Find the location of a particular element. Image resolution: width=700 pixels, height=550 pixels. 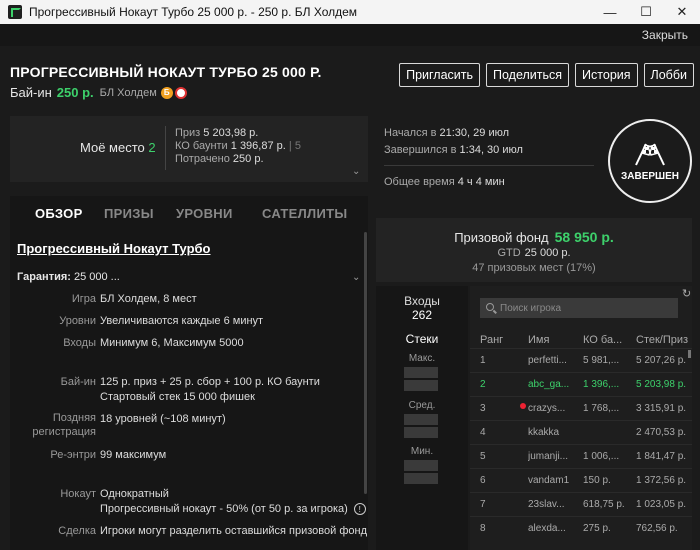

minimize-icon: — is located at coordinates (610, 12).